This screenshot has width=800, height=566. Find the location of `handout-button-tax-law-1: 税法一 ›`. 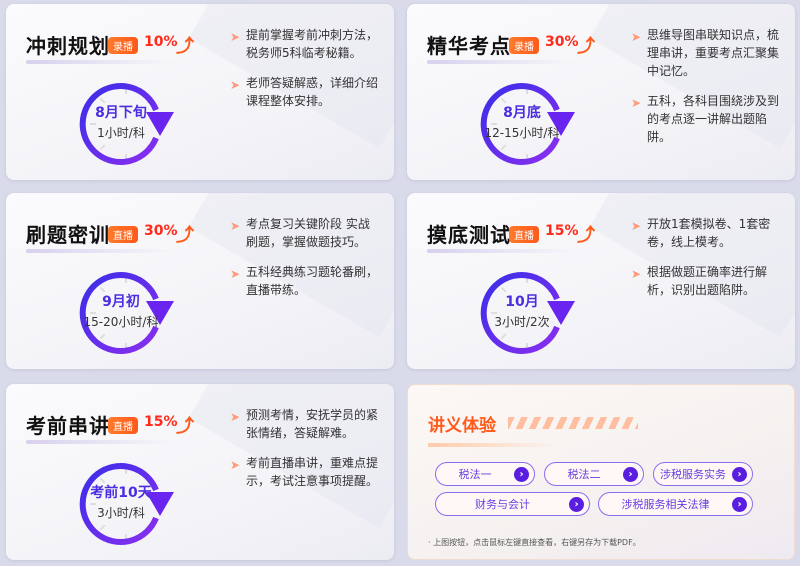

handout-button-tax-law-1: 税法一 › is located at coordinates (485, 474).